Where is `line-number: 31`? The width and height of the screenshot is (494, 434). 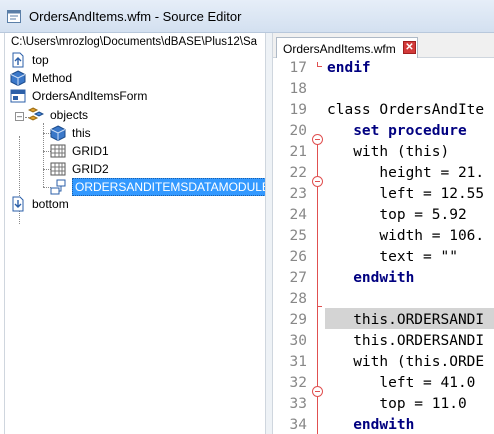 line-number: 31 is located at coordinates (298, 362).